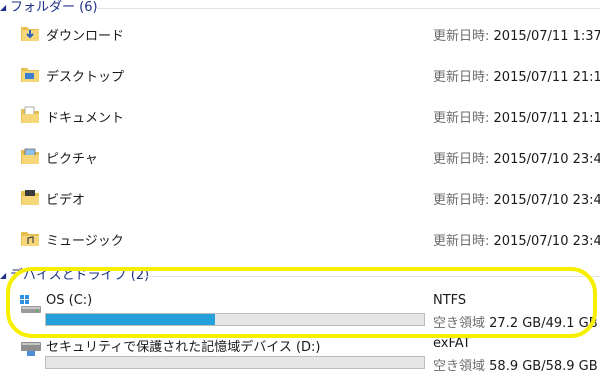 This screenshot has height=380, width=600. What do you see at coordinates (300, 157) in the screenshot?
I see `folder-item-pictures: ピクチャ 更新日時: 2015/07/10 23:4` at bounding box center [300, 157].